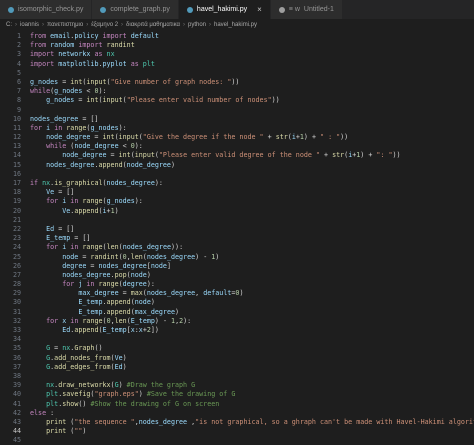  What do you see at coordinates (16, 311) in the screenshot?
I see `line-number: 31` at bounding box center [16, 311].